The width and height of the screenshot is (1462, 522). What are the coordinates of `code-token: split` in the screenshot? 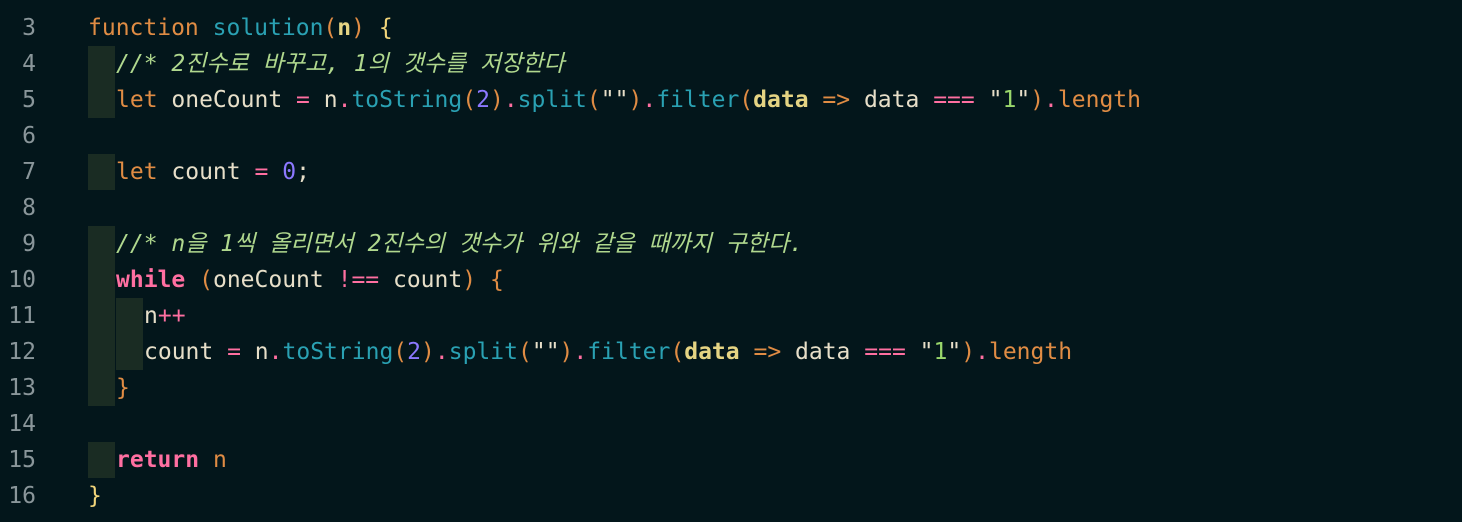 It's located at (483, 352).